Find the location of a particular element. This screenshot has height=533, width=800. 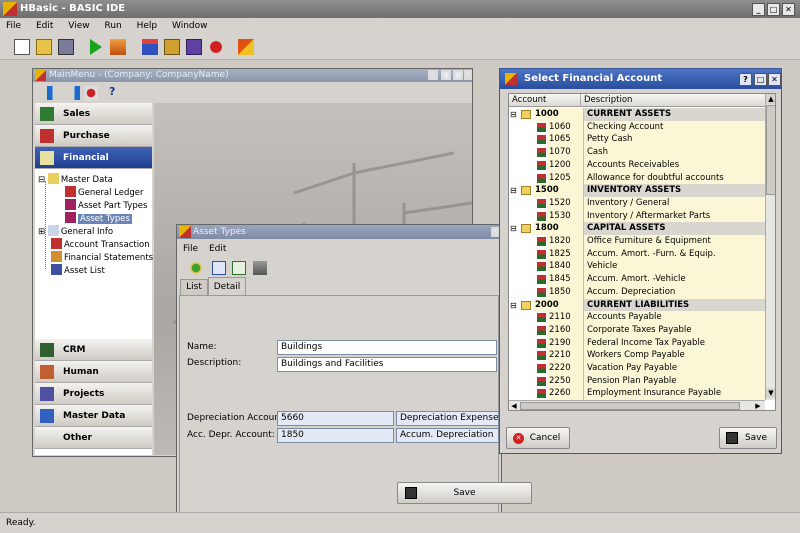

close-icon: ✕ is located at coordinates (788, 9).